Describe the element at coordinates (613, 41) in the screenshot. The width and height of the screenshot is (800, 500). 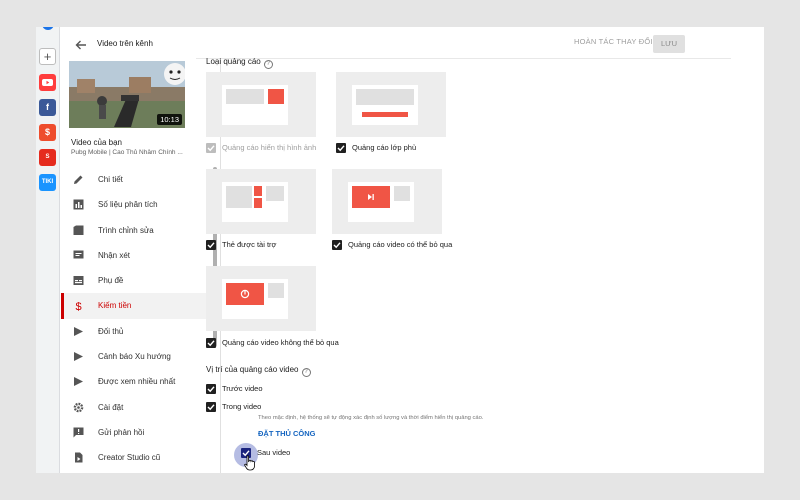
I see `undo-changes-button: HOÀN TÁC THAY ĐỔI` at that location.